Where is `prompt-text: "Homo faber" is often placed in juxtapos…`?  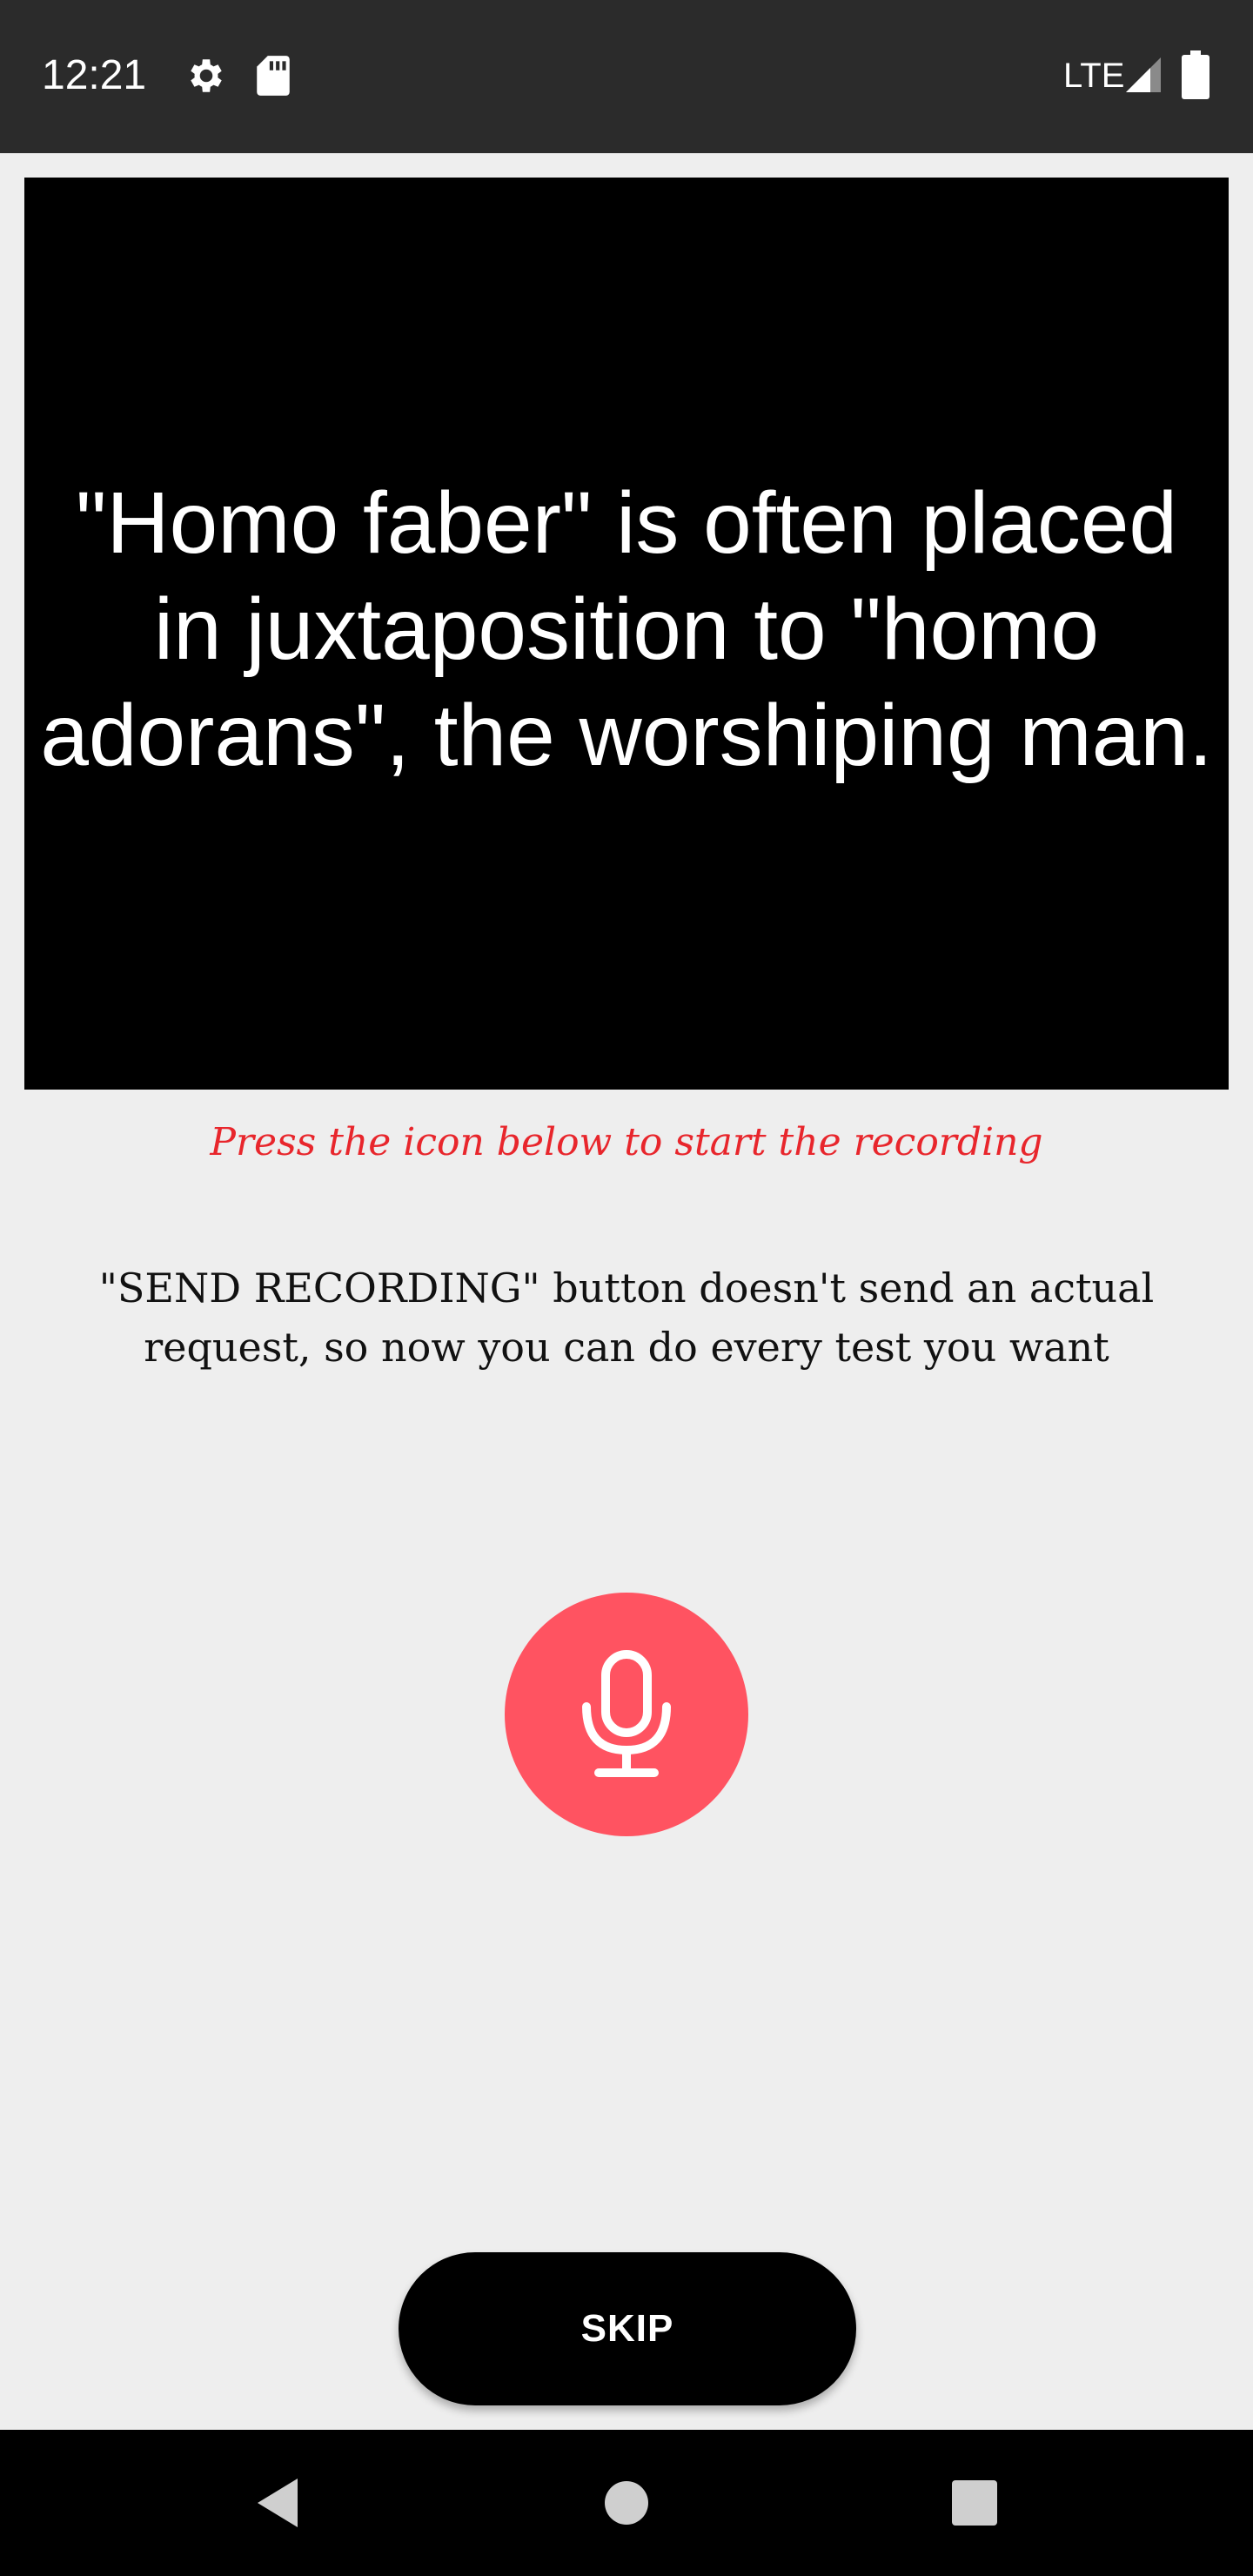
prompt-text: "Homo faber" is often placed in juxtapos… is located at coordinates (626, 629).